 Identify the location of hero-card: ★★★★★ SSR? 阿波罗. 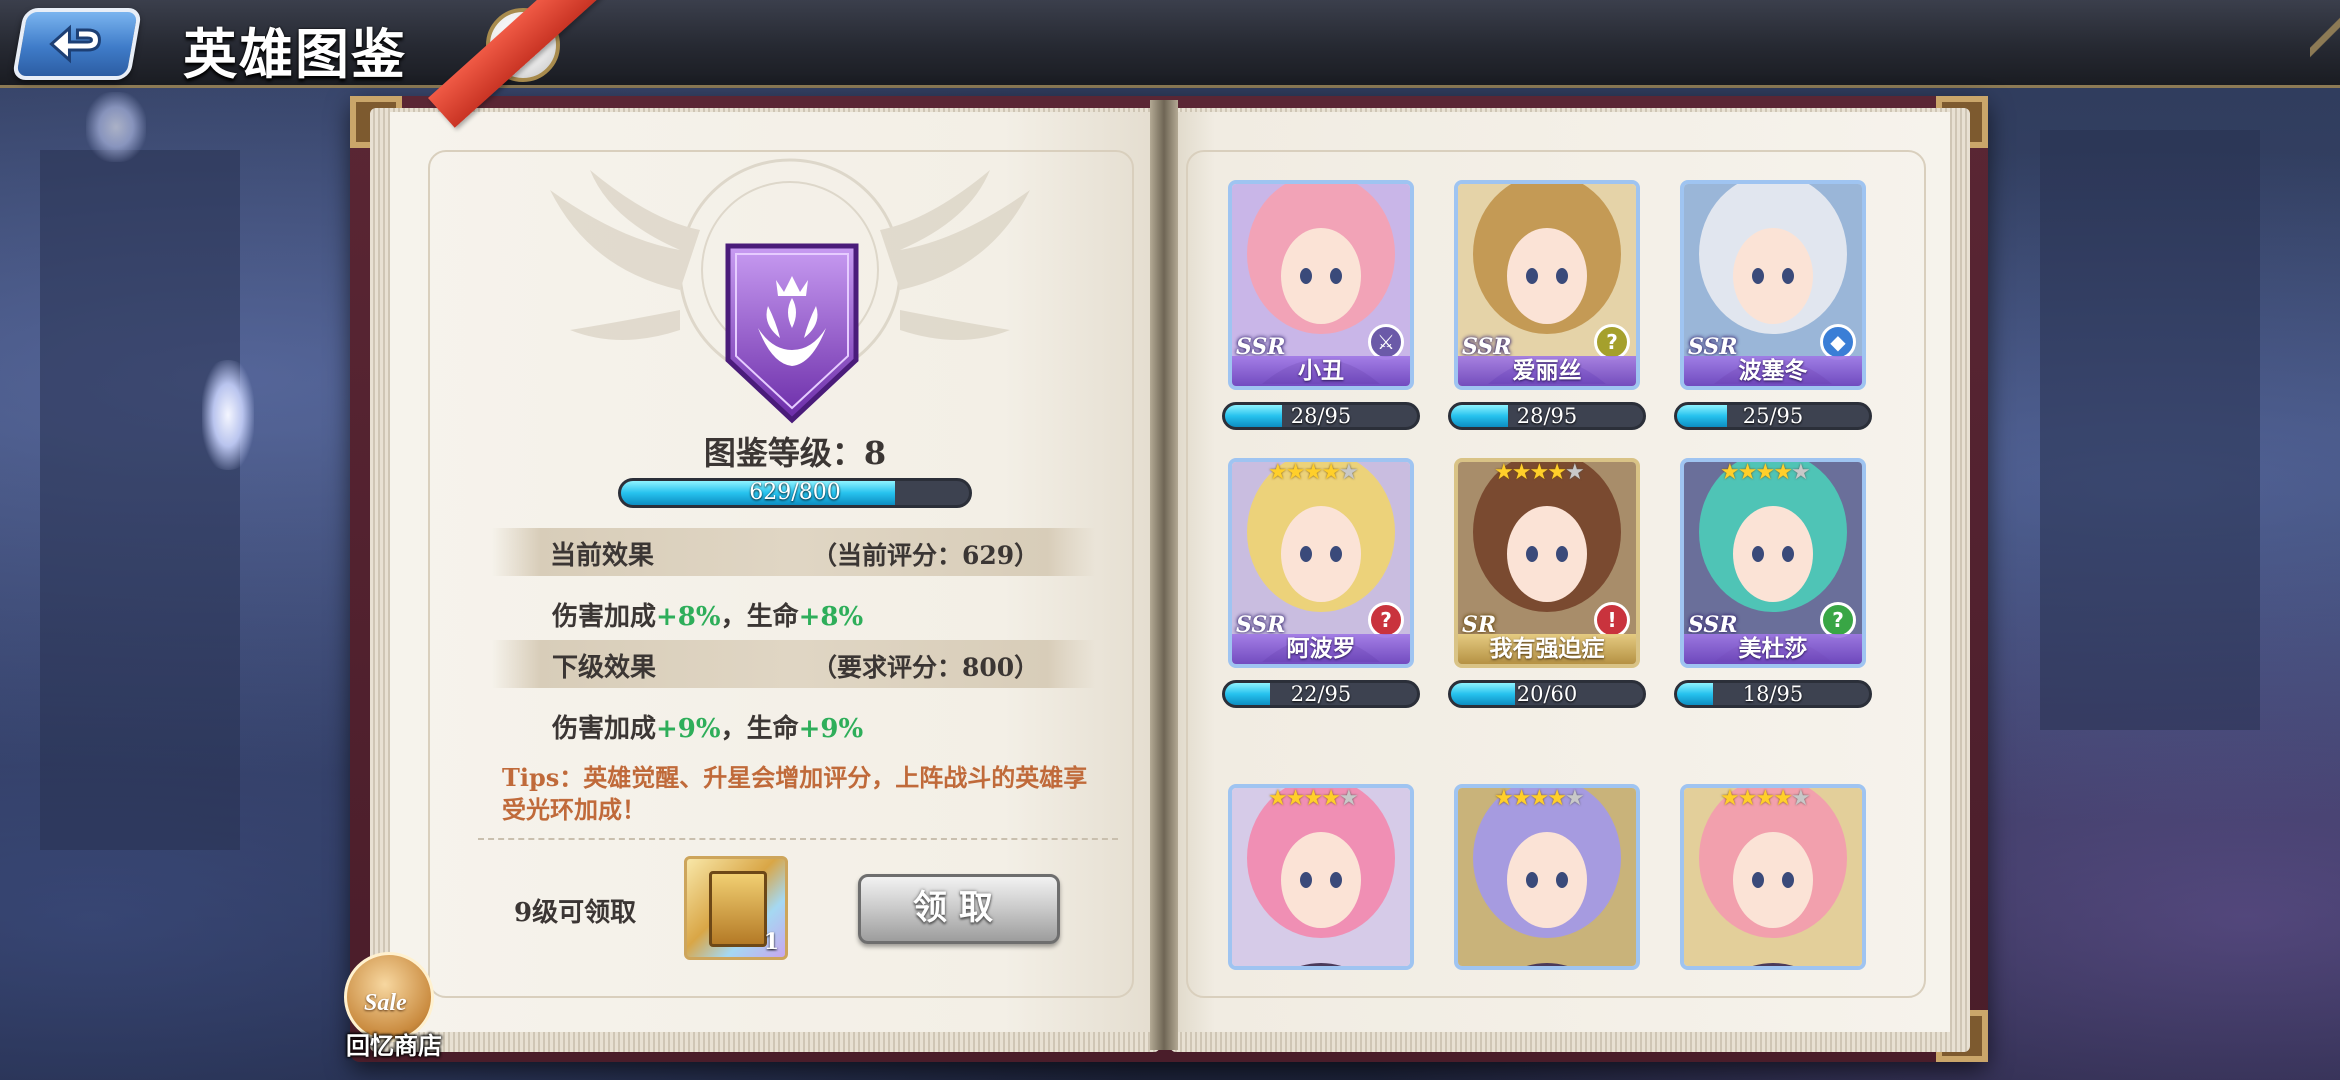
(1321, 563).